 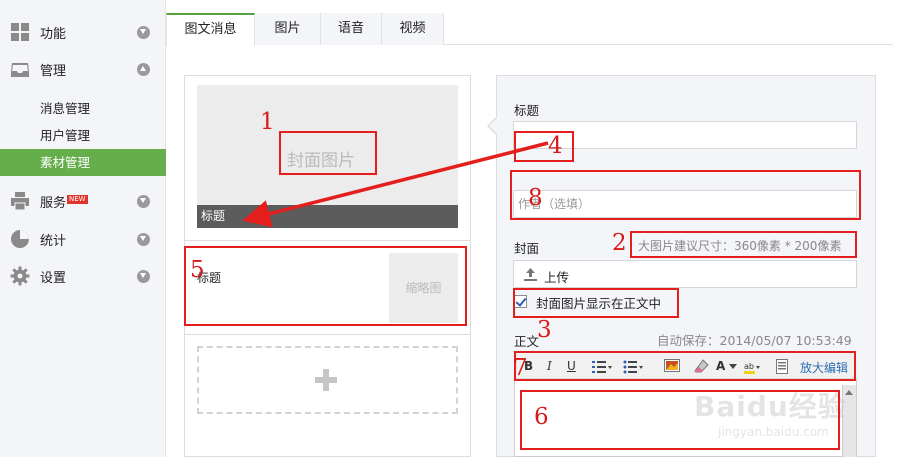 I want to click on tab-bar: 图文消息 图片 语音 视频, so click(x=529, y=29).